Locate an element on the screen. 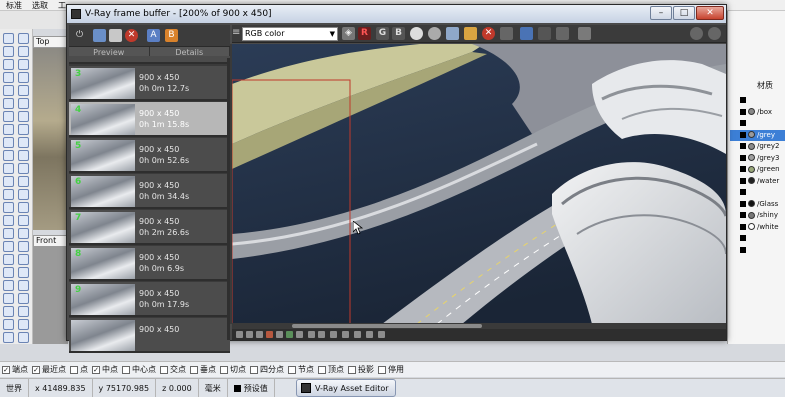 The width and height of the screenshot is (785, 397). hsl-icon is located at coordinates (289, 334).